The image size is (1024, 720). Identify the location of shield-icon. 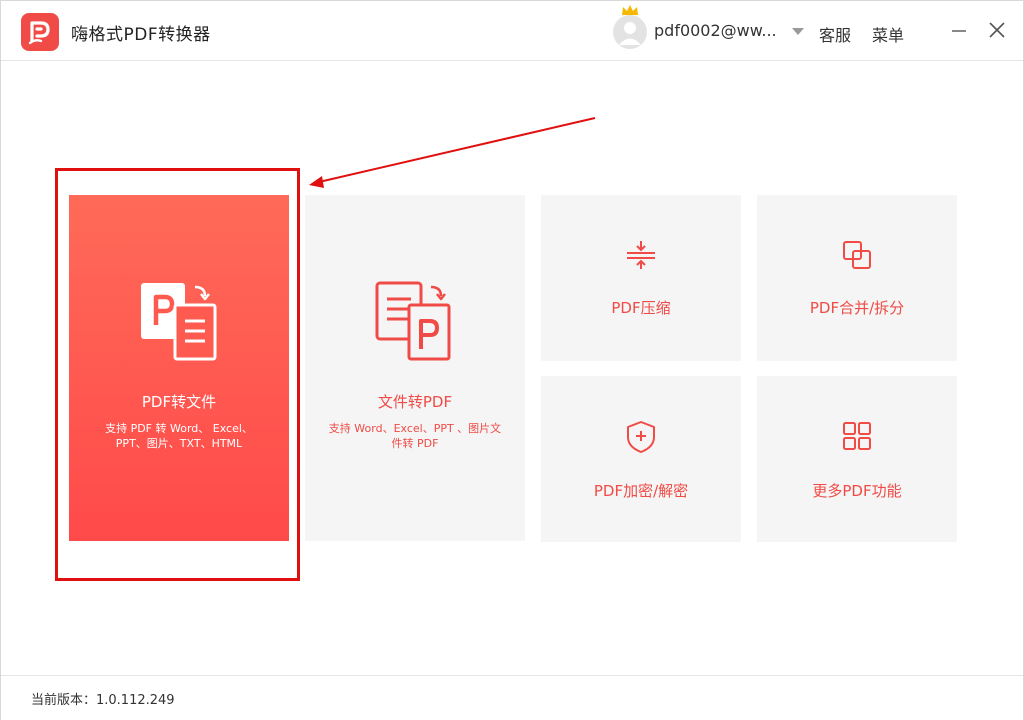
(641, 437).